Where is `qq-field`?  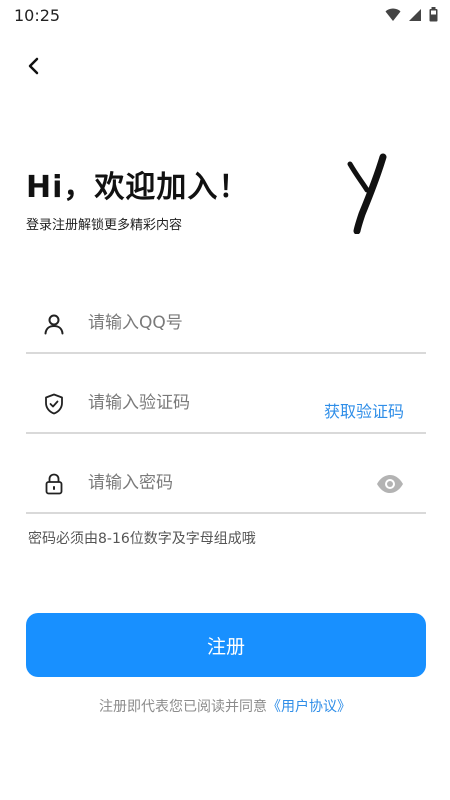 qq-field is located at coordinates (226, 325).